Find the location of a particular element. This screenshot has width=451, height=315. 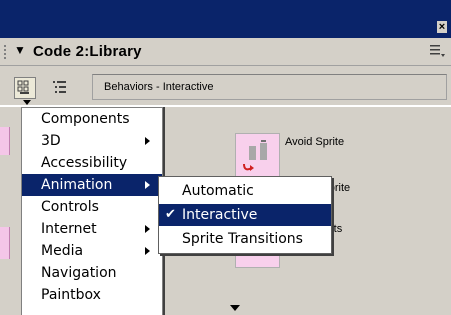

menu-item-media: Media is located at coordinates (92, 251).